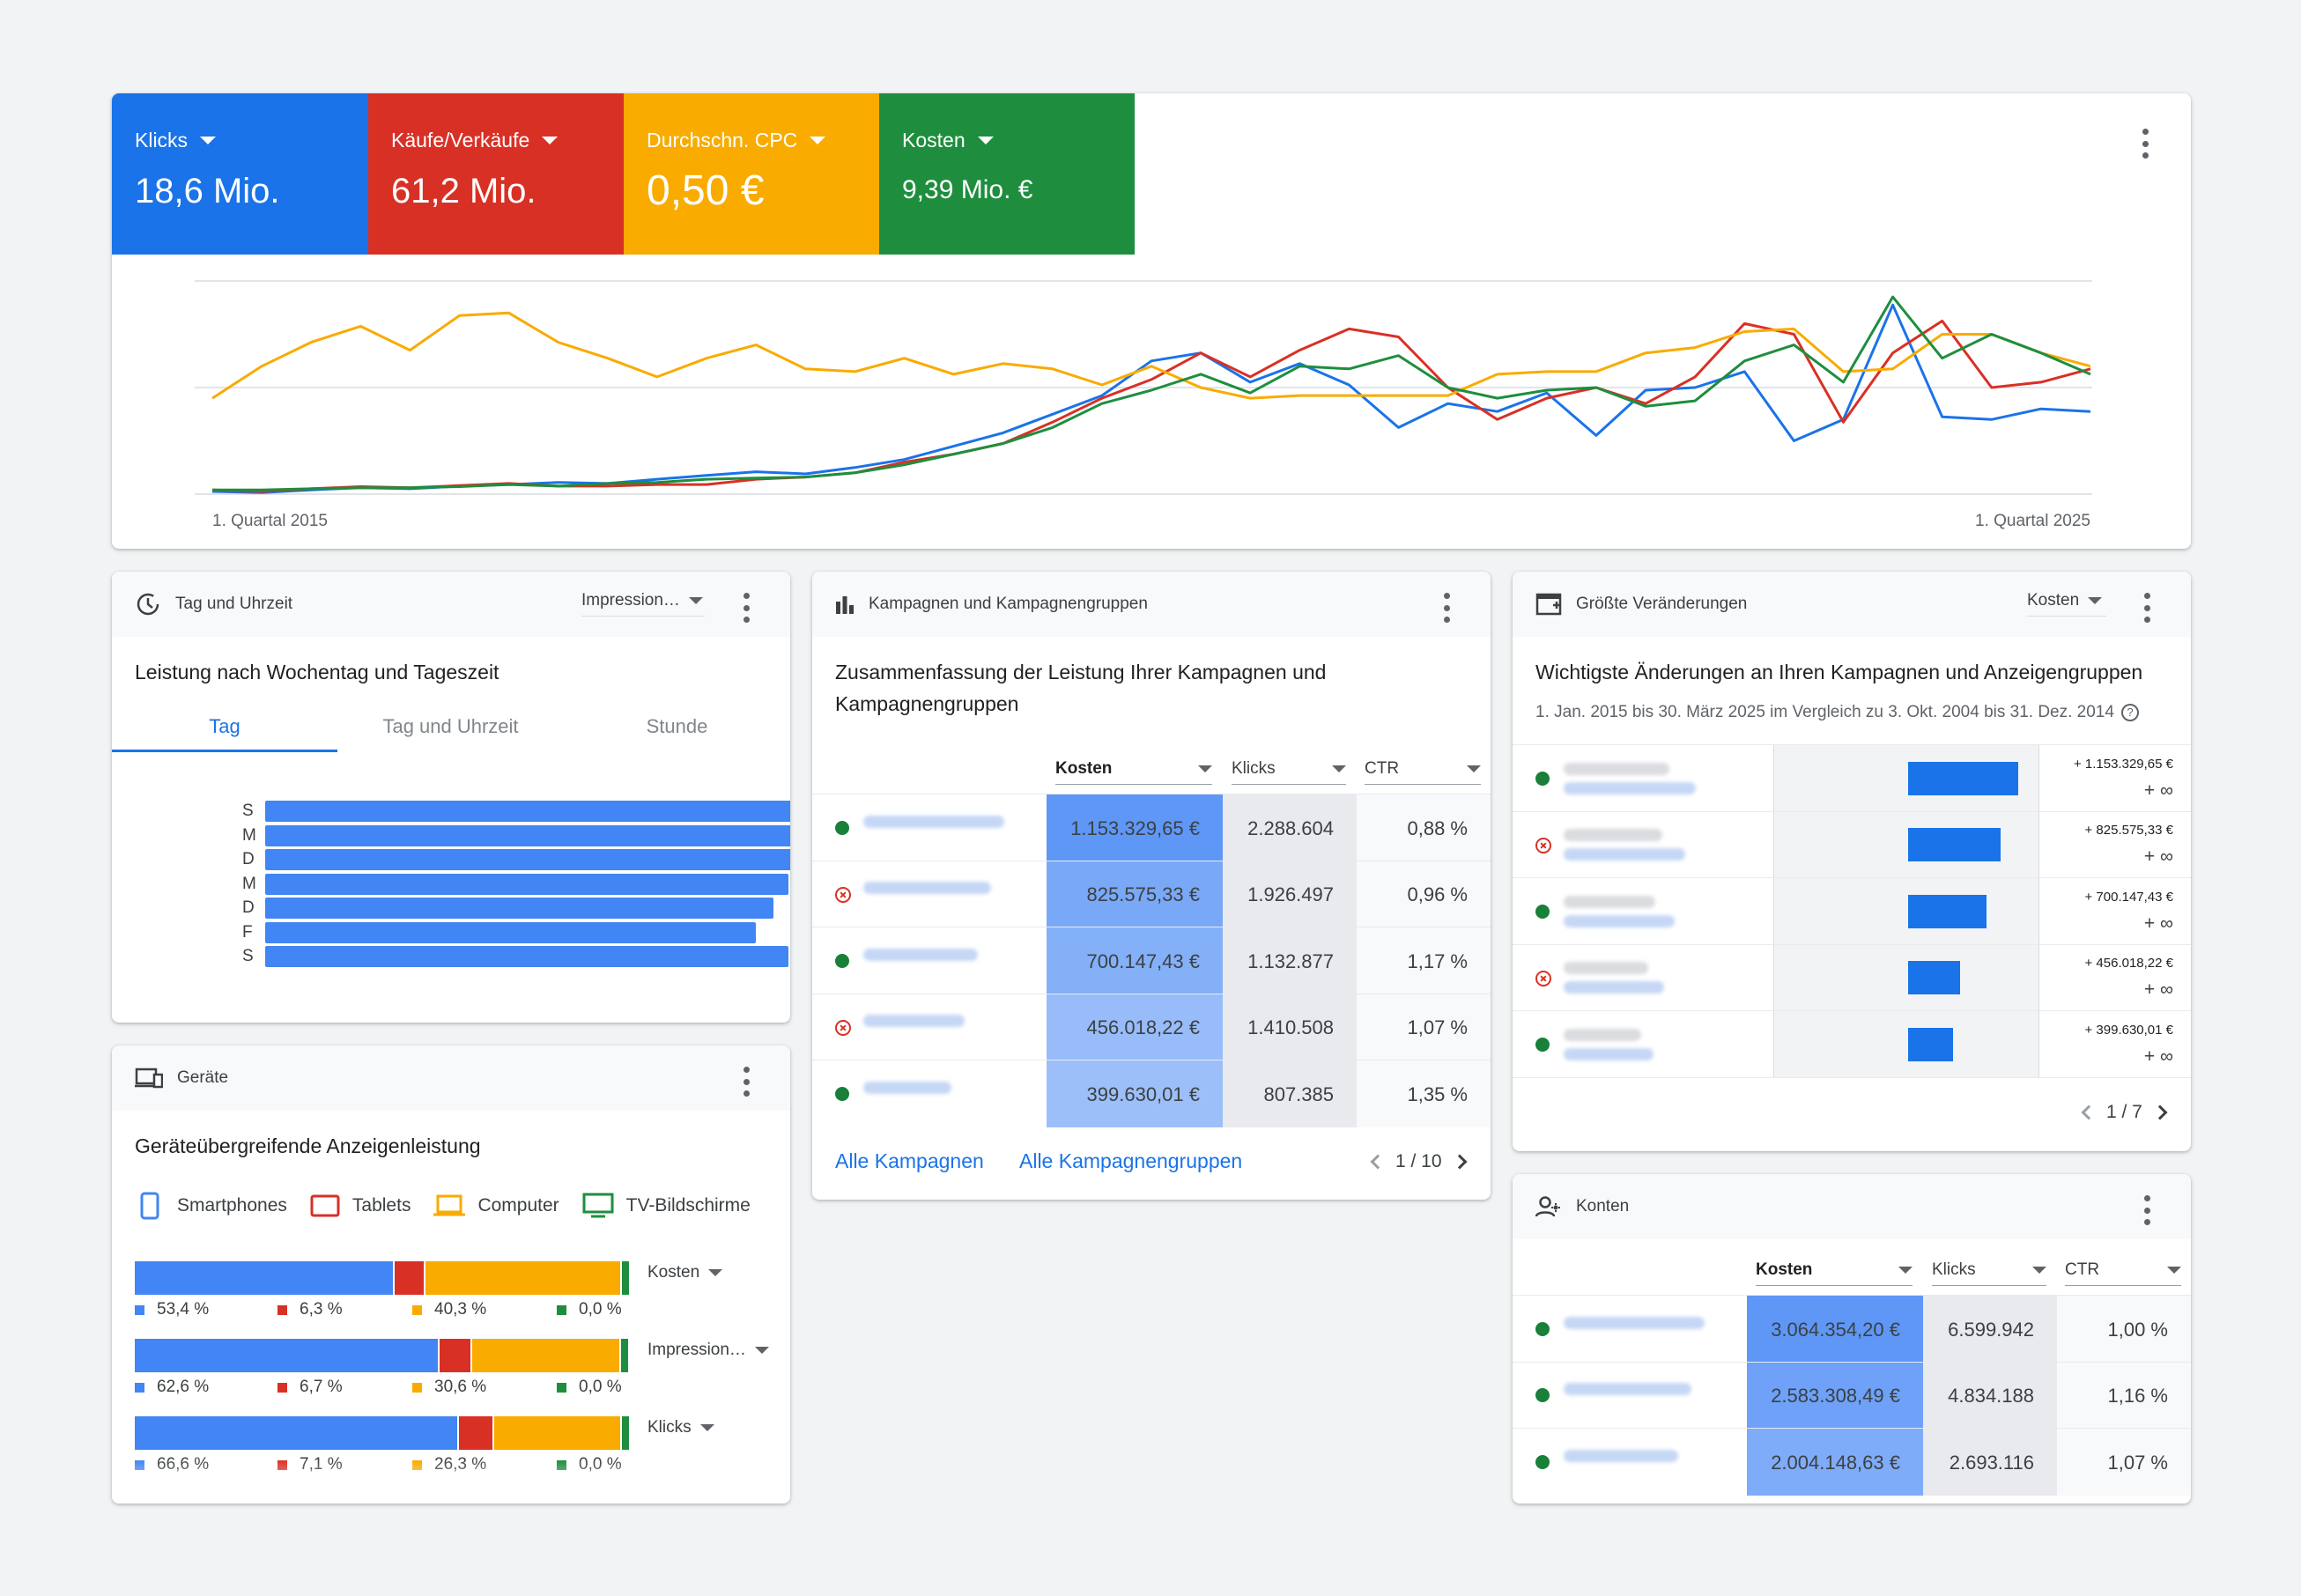  I want to click on device-metric-dropdown: Klicks, so click(689, 1430).